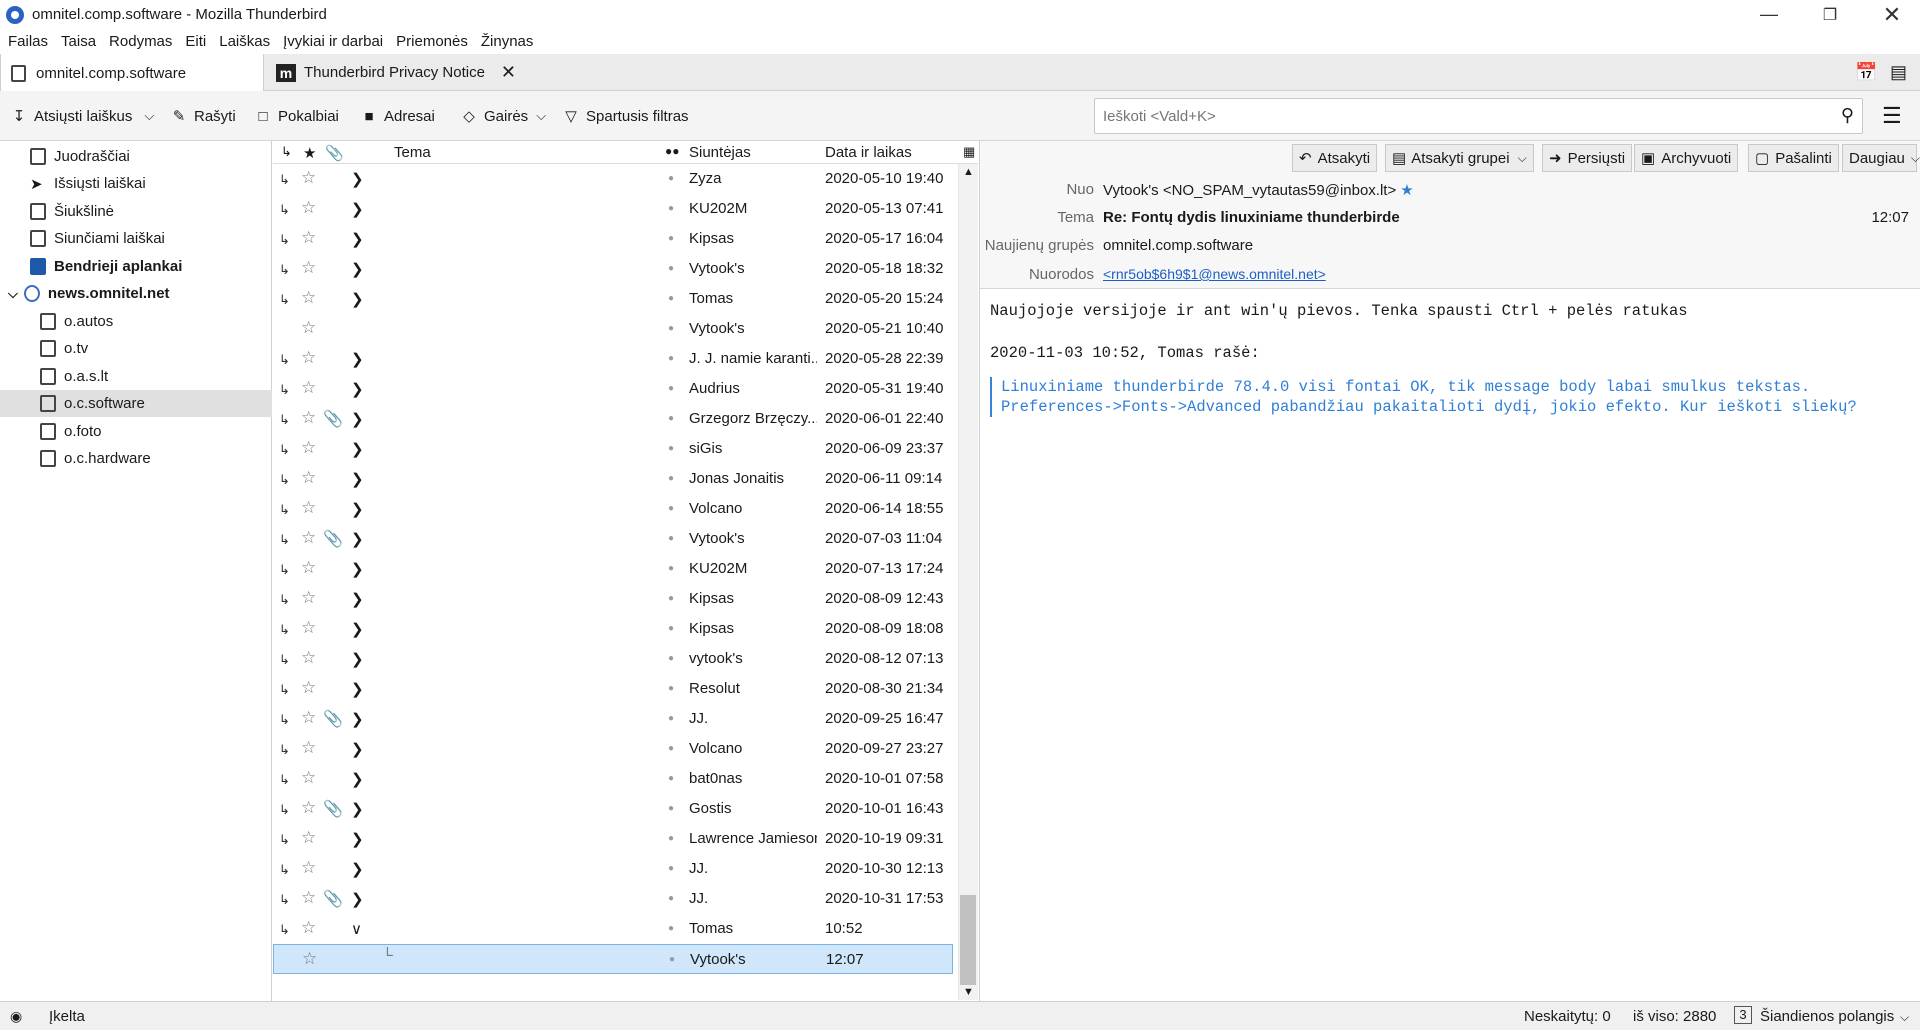  Describe the element at coordinates (286, 152) in the screenshot. I see `thread-column-icon: ↳` at that location.